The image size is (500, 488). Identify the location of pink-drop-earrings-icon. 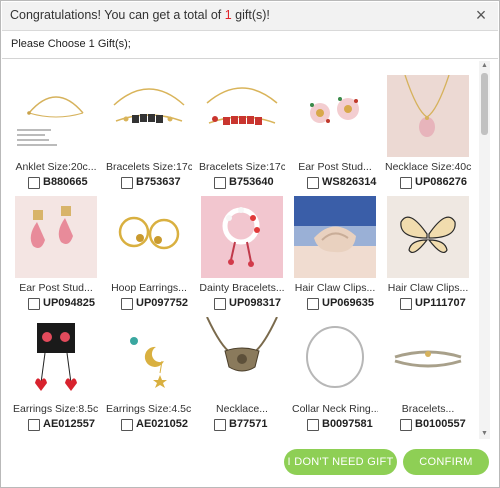
(56, 237).